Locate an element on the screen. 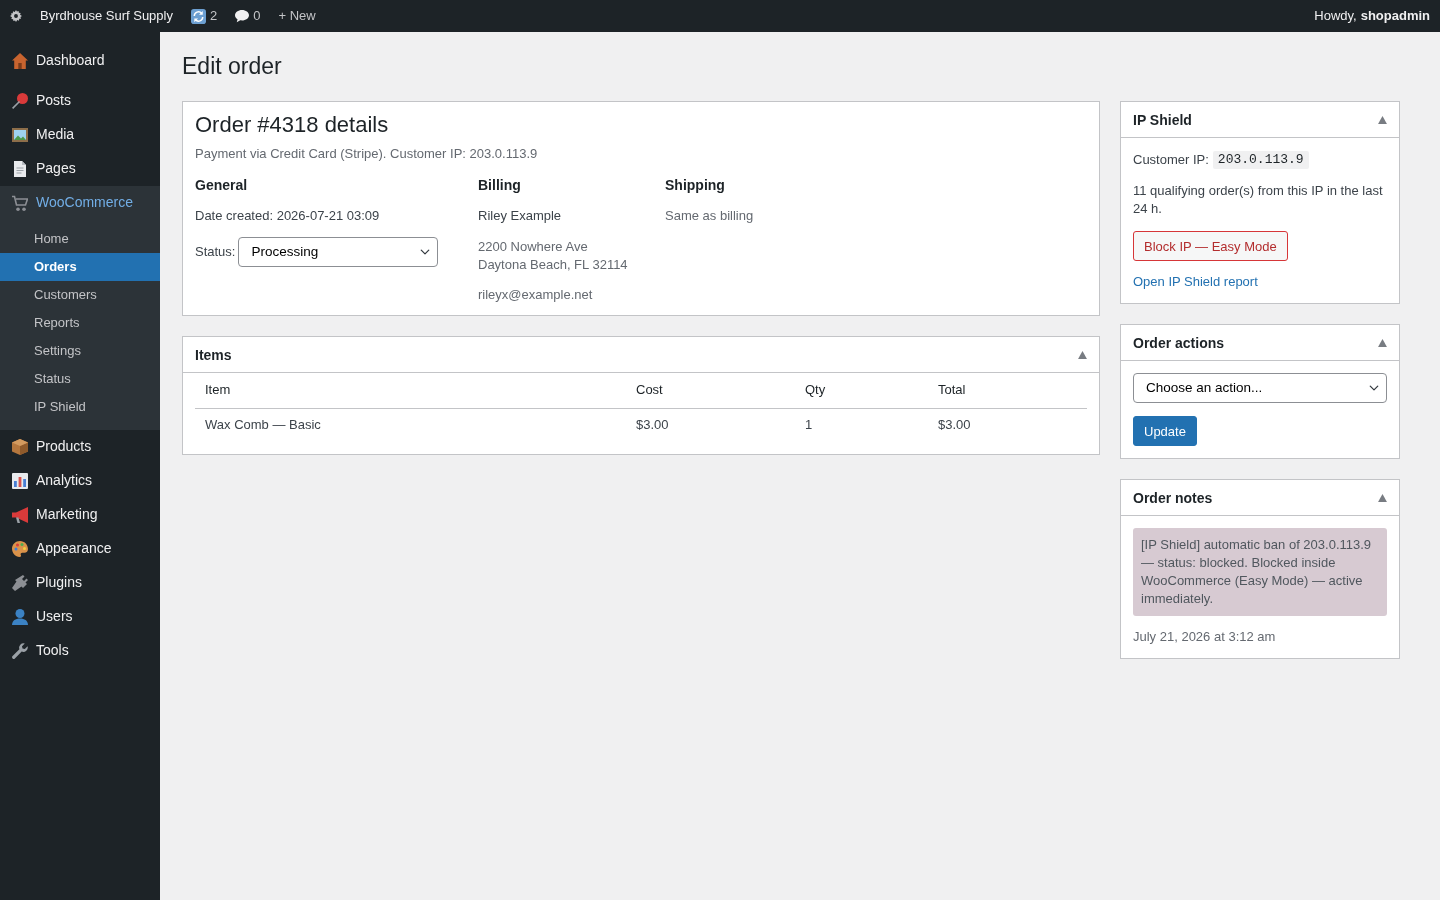 Image resolution: width=1440 pixels, height=900 pixels. comments-link: 0 is located at coordinates (248, 16).